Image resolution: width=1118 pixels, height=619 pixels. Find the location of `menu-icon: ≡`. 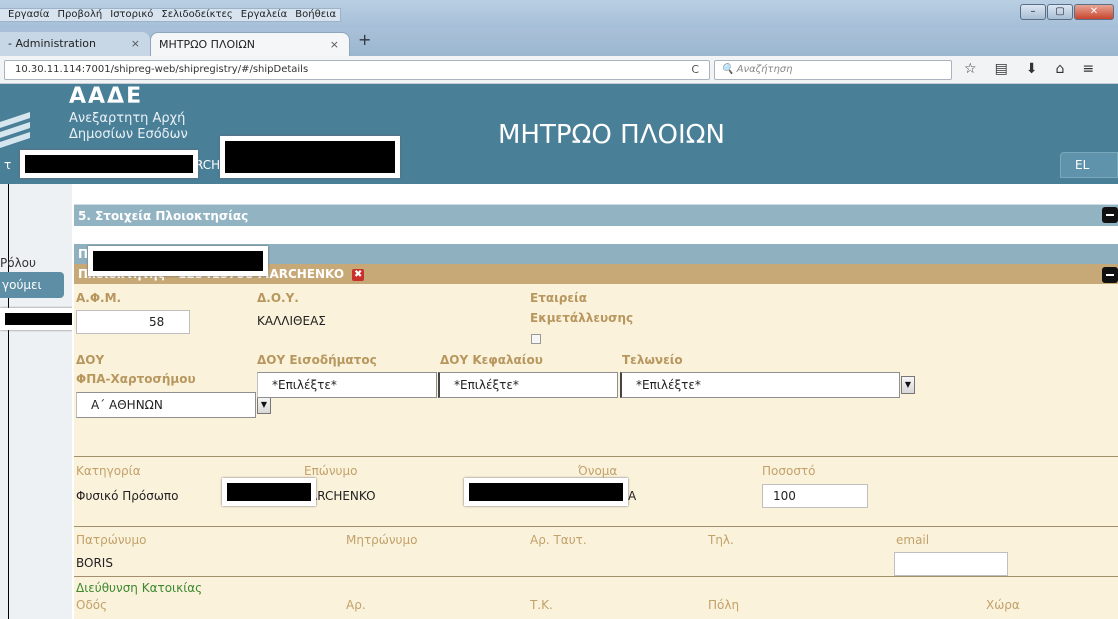

menu-icon: ≡ is located at coordinates (1088, 69).